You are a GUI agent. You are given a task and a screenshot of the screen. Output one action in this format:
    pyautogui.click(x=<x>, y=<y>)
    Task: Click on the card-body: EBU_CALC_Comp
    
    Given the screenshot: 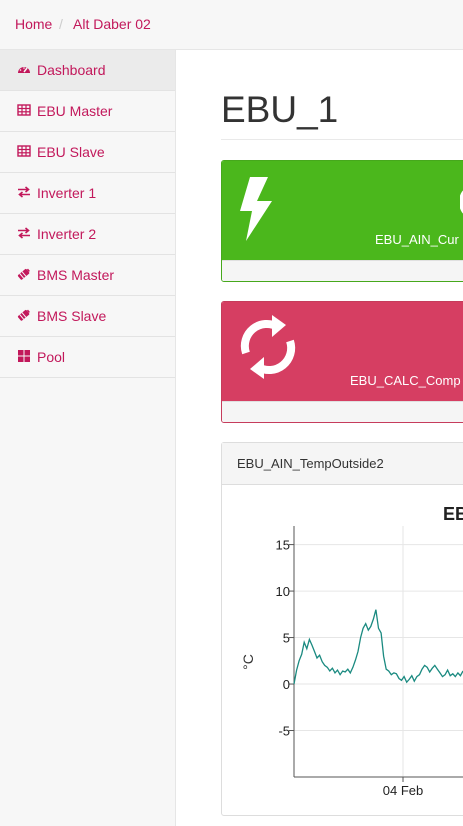 What is the action you would take?
    pyautogui.click(x=342, y=351)
    